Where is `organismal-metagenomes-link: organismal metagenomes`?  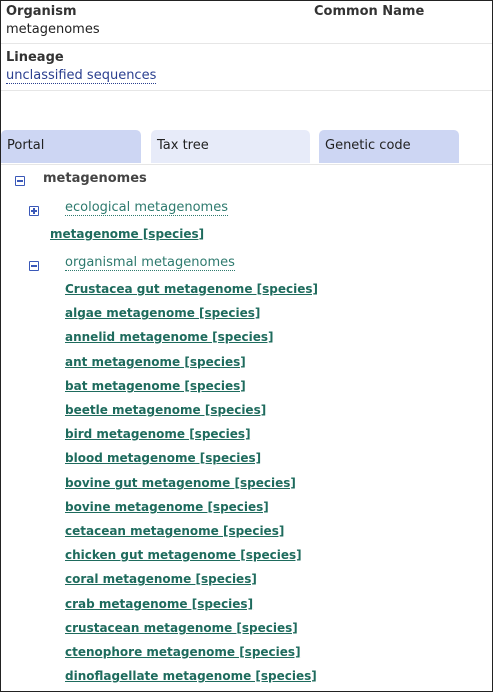 organismal-metagenomes-link: organismal metagenomes is located at coordinates (150, 263).